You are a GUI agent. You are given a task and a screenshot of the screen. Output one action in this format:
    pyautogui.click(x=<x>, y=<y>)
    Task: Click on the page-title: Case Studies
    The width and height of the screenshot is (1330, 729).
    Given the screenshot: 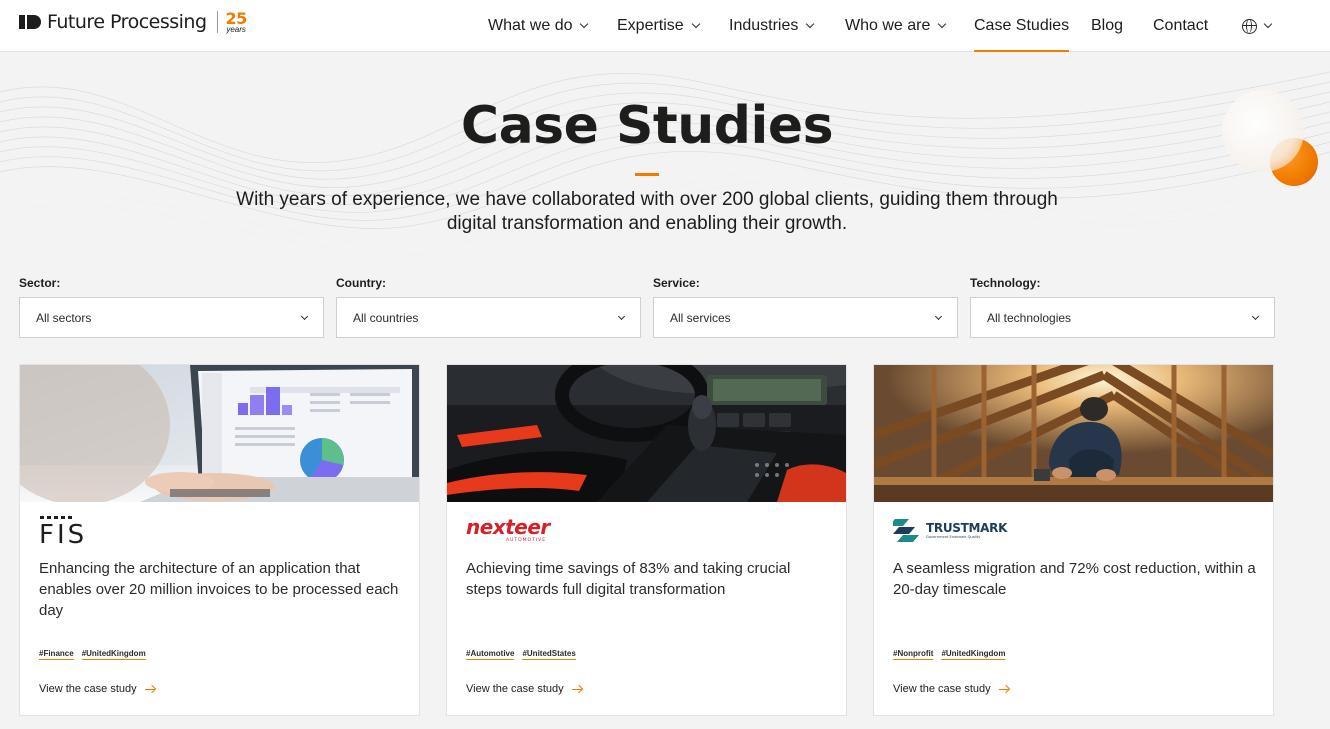 What is the action you would take?
    pyautogui.click(x=647, y=126)
    